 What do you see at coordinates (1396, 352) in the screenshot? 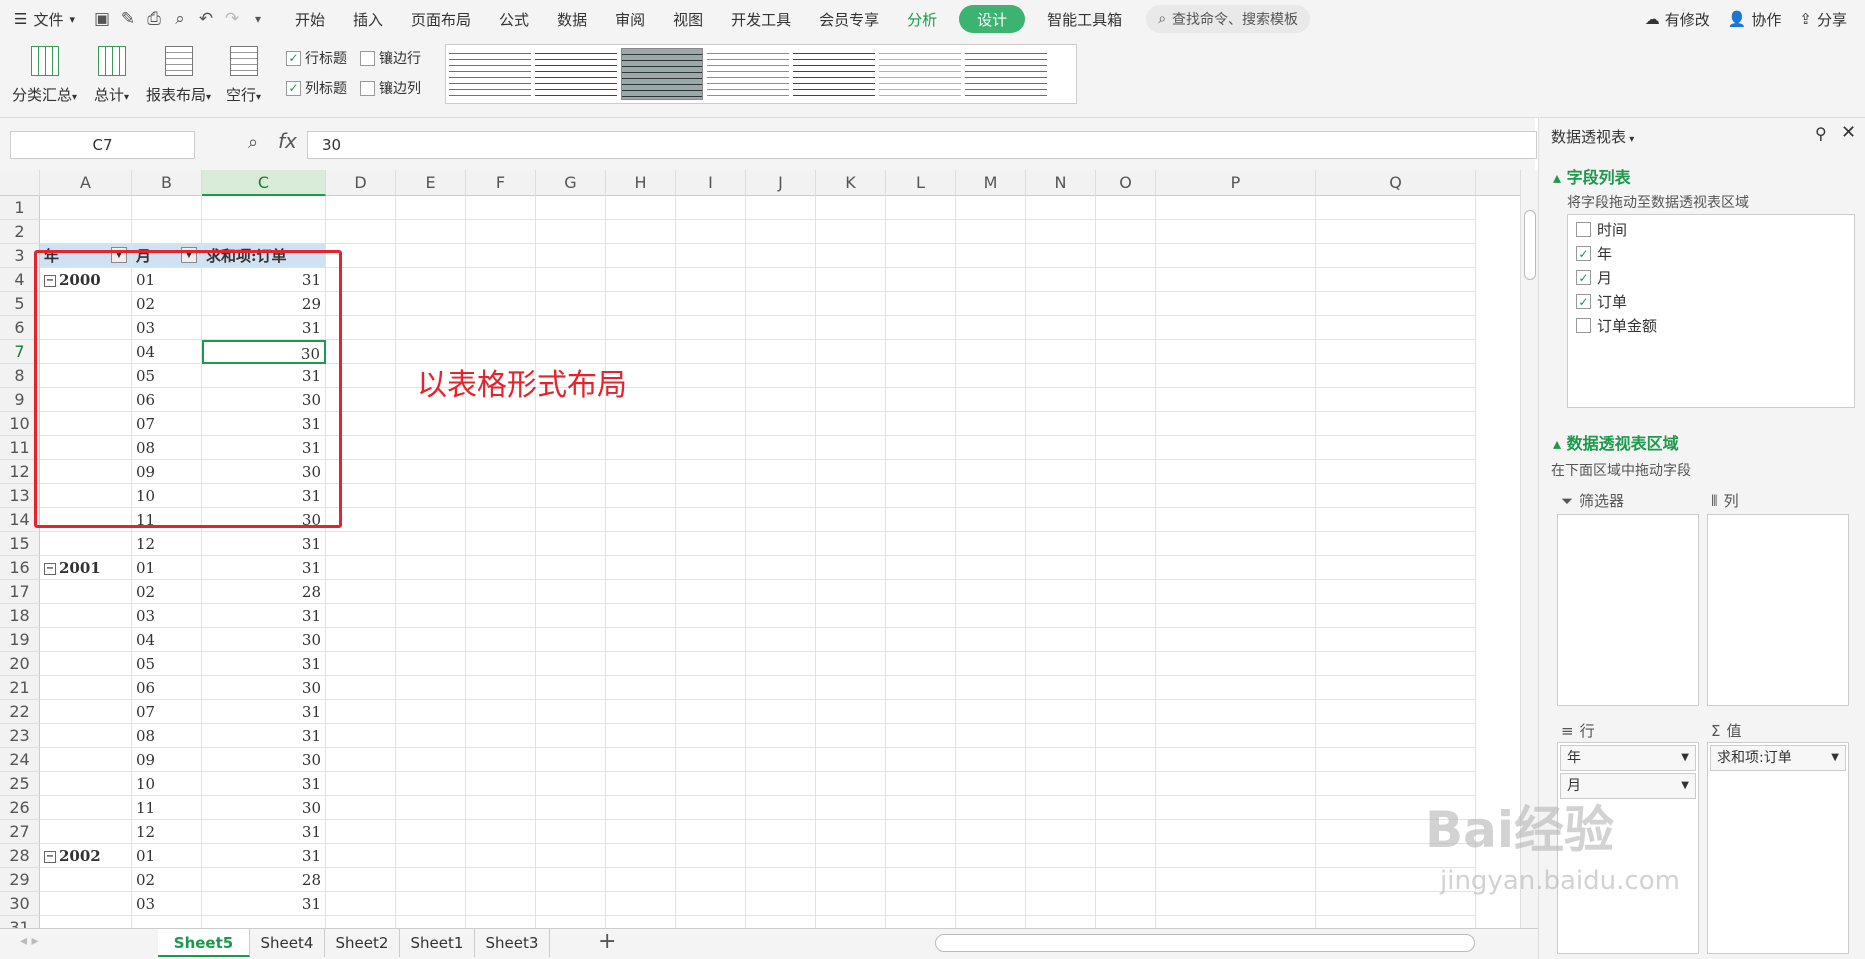
I see `cell-Q7` at bounding box center [1396, 352].